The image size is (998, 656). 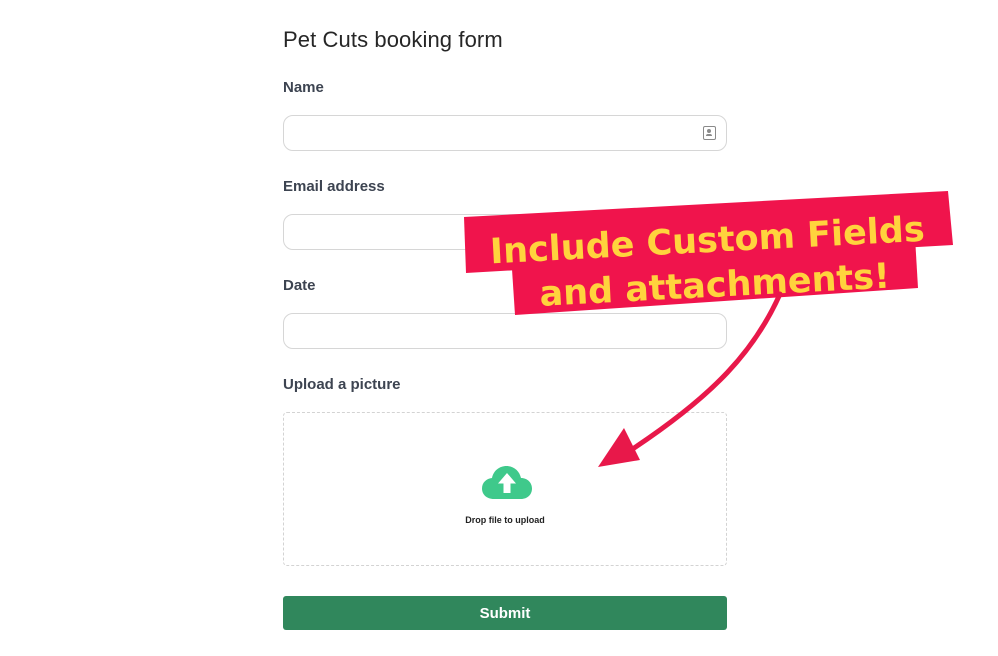 I want to click on name-label: Name, so click(x=303, y=87).